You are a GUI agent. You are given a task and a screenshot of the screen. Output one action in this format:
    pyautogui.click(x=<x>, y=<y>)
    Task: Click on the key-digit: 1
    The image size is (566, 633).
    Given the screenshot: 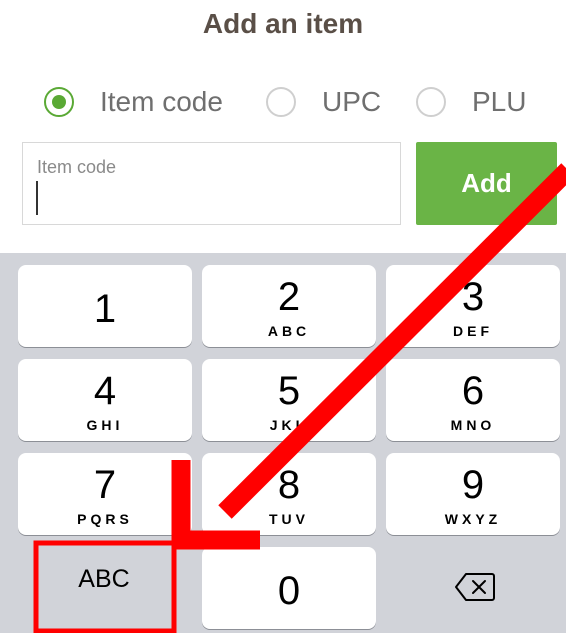 What is the action you would take?
    pyautogui.click(x=105, y=309)
    